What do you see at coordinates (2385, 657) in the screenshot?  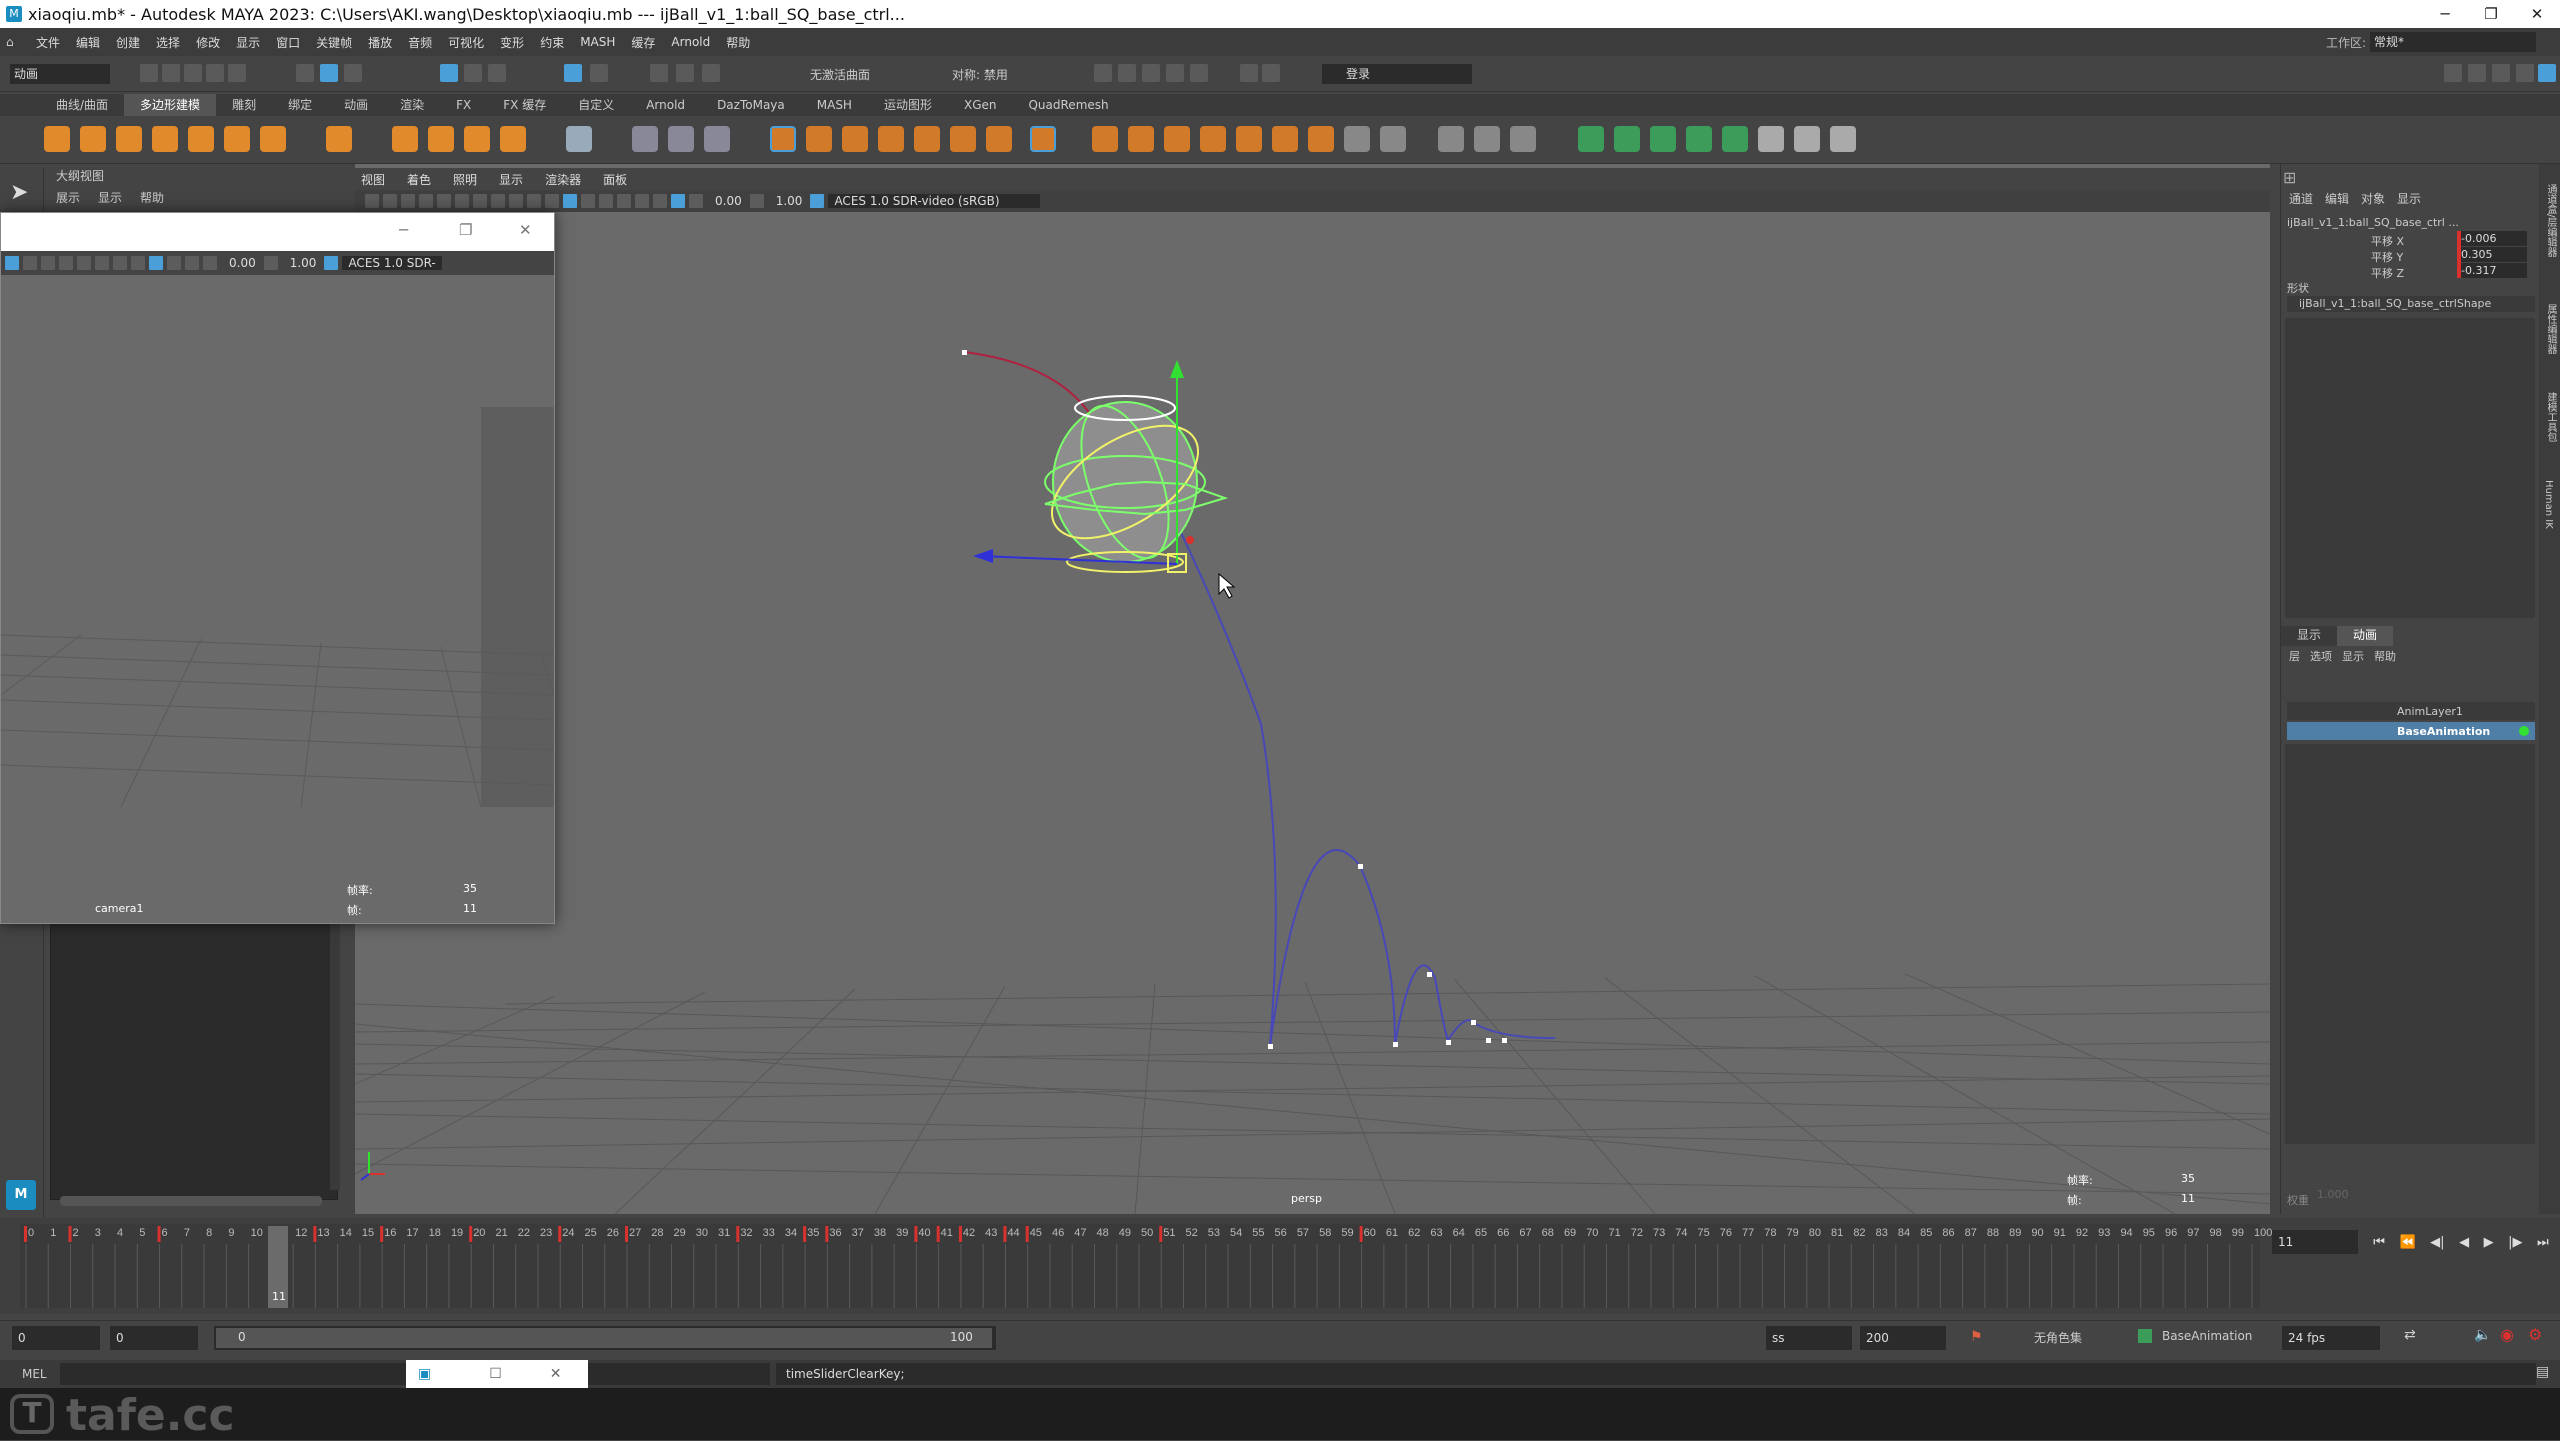 I see `layer-menu-help: 帮助` at bounding box center [2385, 657].